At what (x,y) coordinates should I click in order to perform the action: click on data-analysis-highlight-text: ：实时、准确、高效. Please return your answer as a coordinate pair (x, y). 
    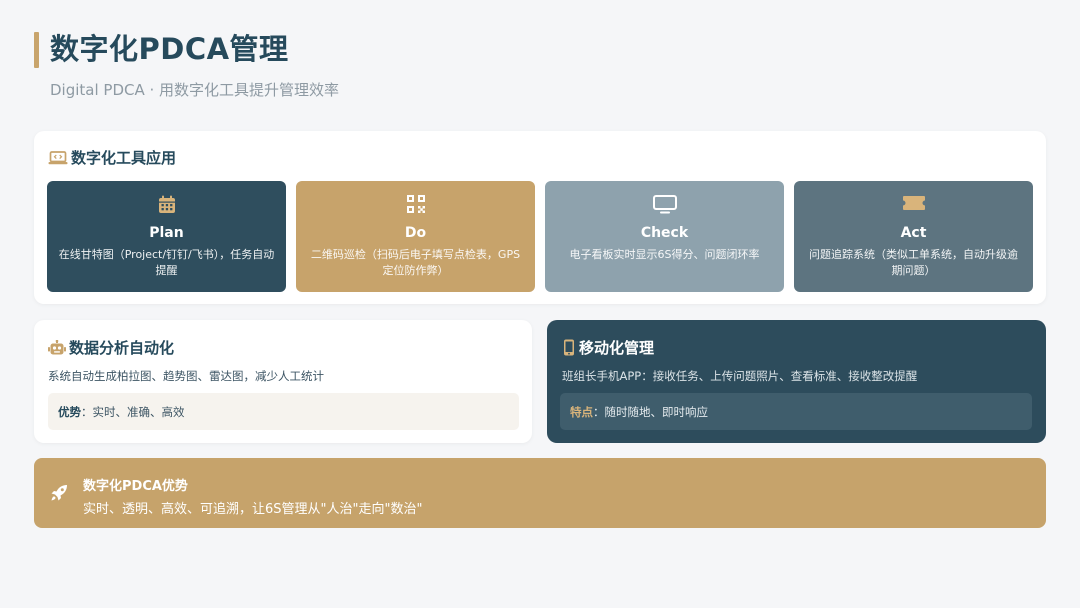
    Looking at the image, I should click on (133, 411).